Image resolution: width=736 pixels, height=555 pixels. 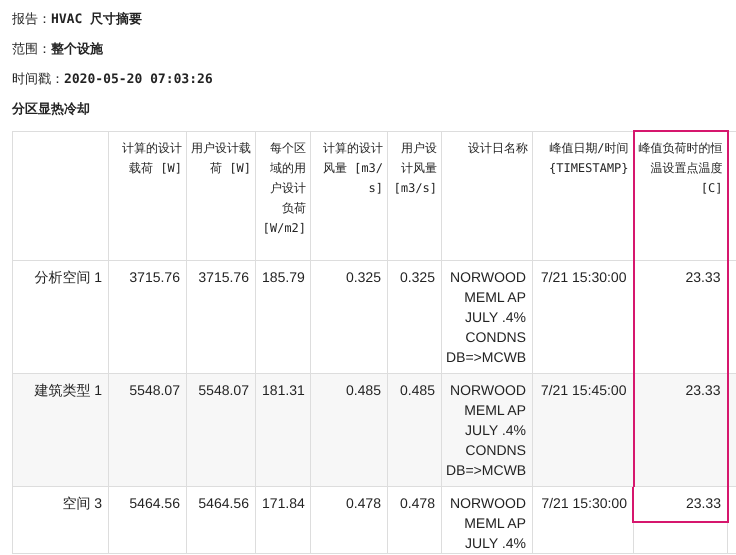 I want to click on field-label: 时间戳：, so click(x=38, y=80).